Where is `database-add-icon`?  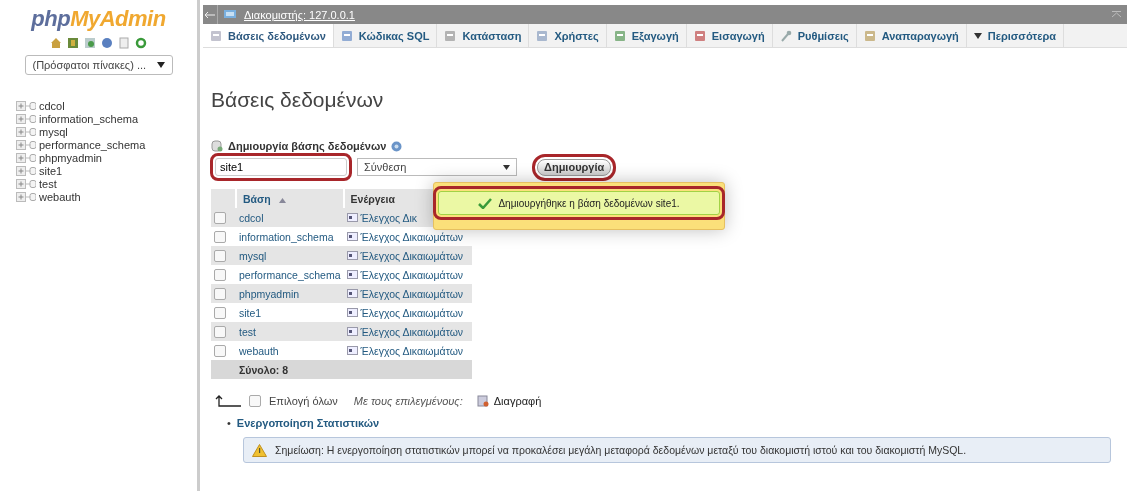
database-add-icon is located at coordinates (217, 146).